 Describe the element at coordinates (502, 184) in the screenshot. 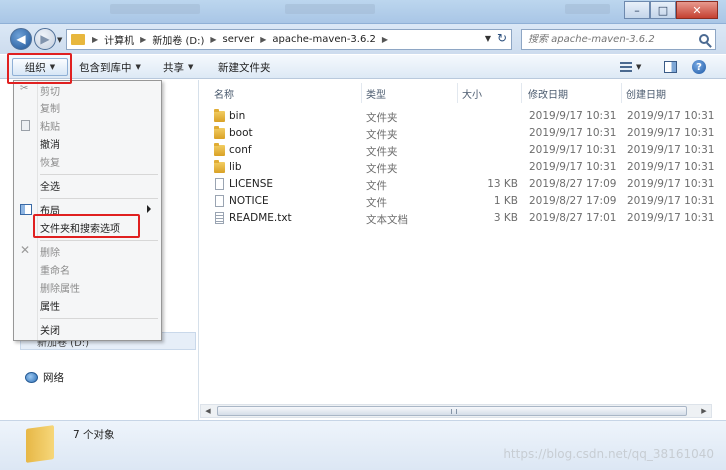

I see `file-size: 13 KB` at that location.